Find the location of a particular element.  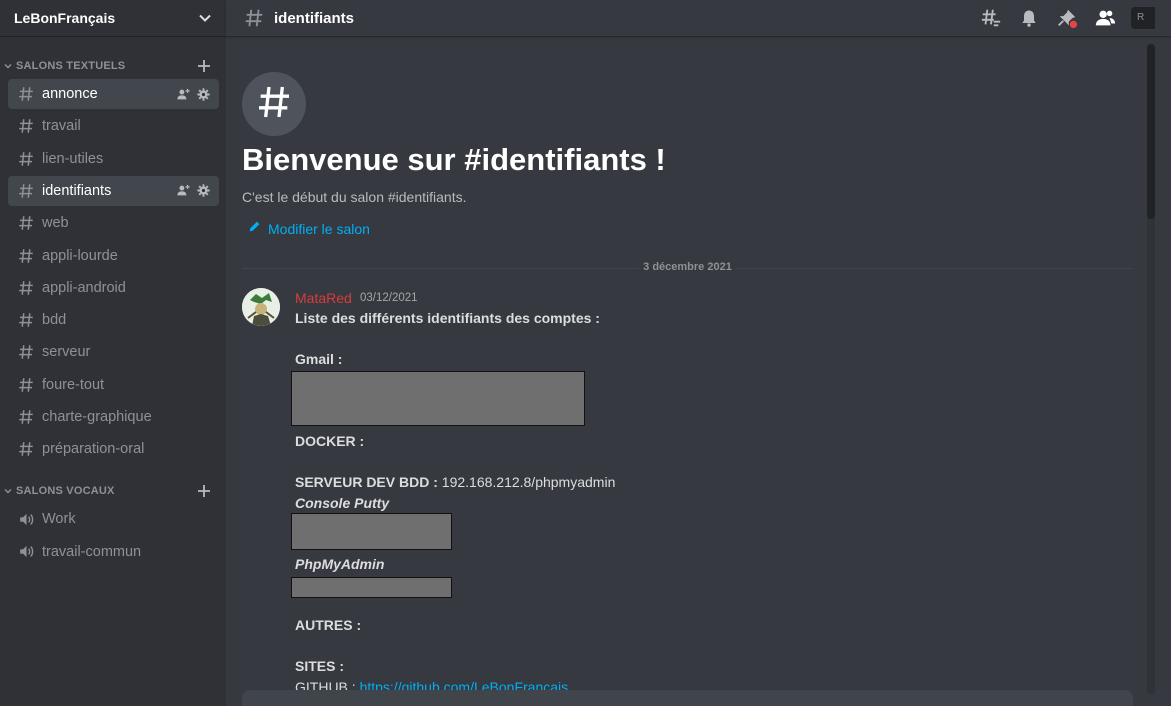

server-dev-value: 192.168.212.8/phpmyadmin is located at coordinates (528, 482).